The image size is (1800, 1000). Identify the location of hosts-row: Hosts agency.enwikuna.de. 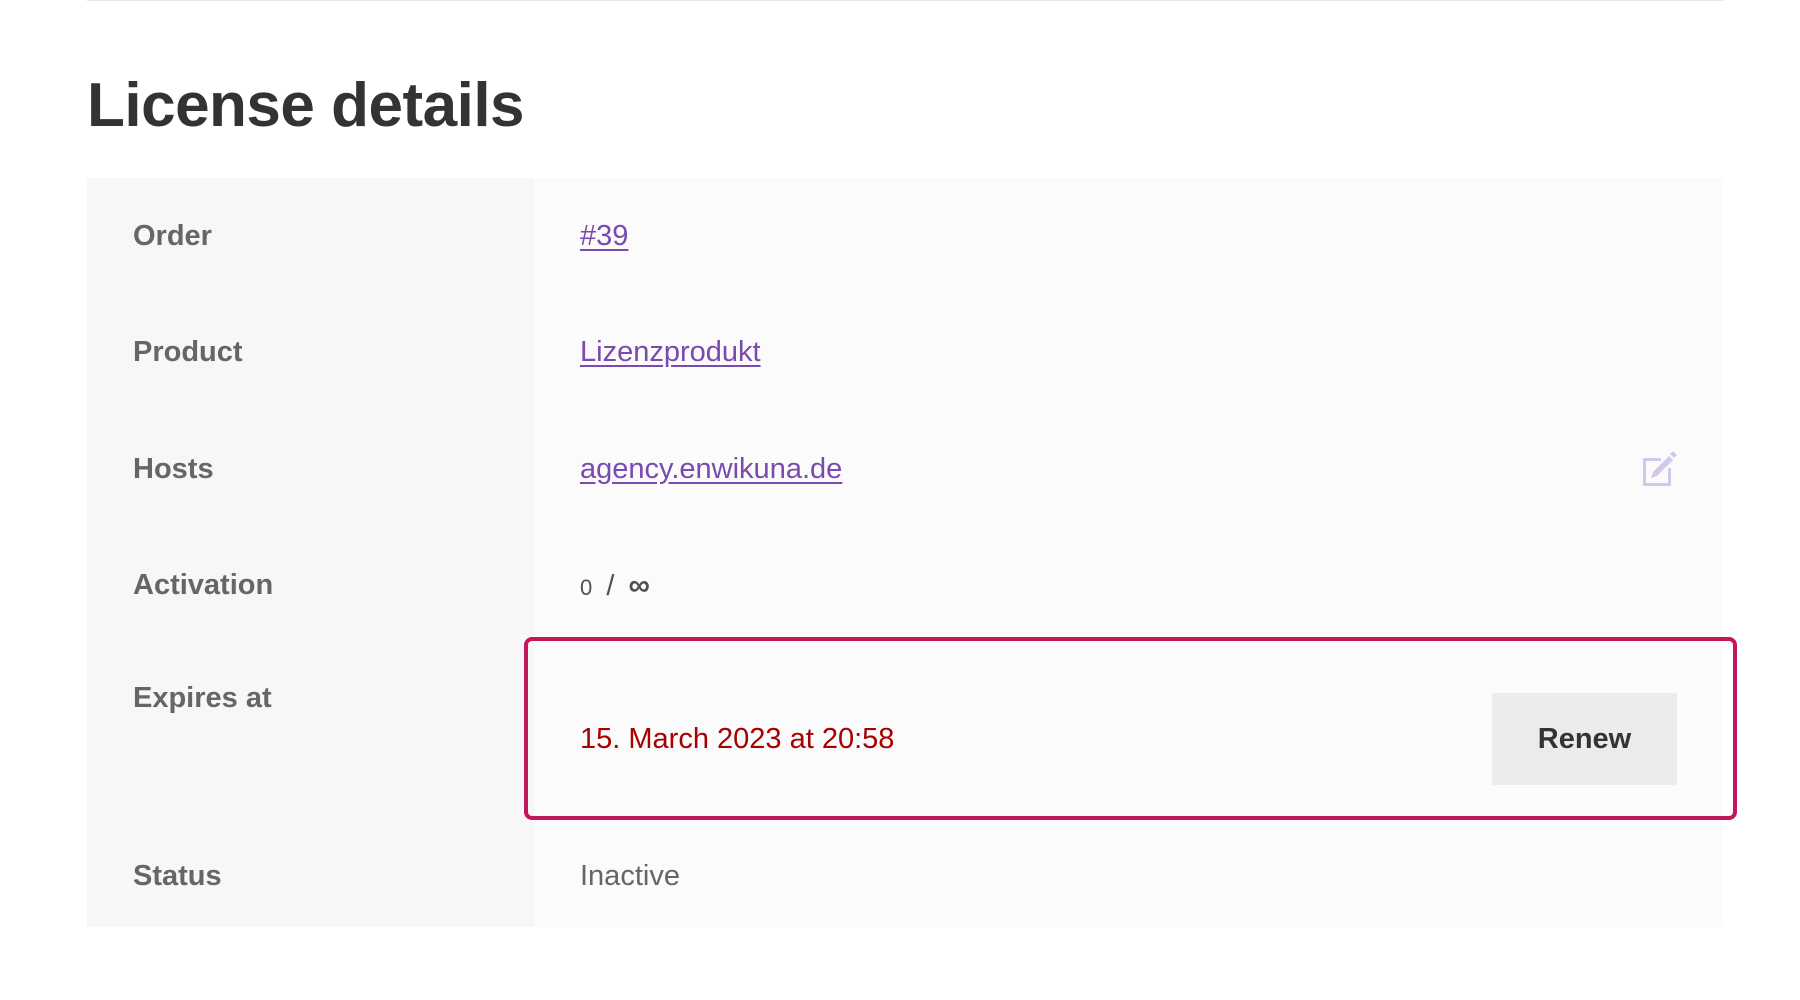
(905, 469).